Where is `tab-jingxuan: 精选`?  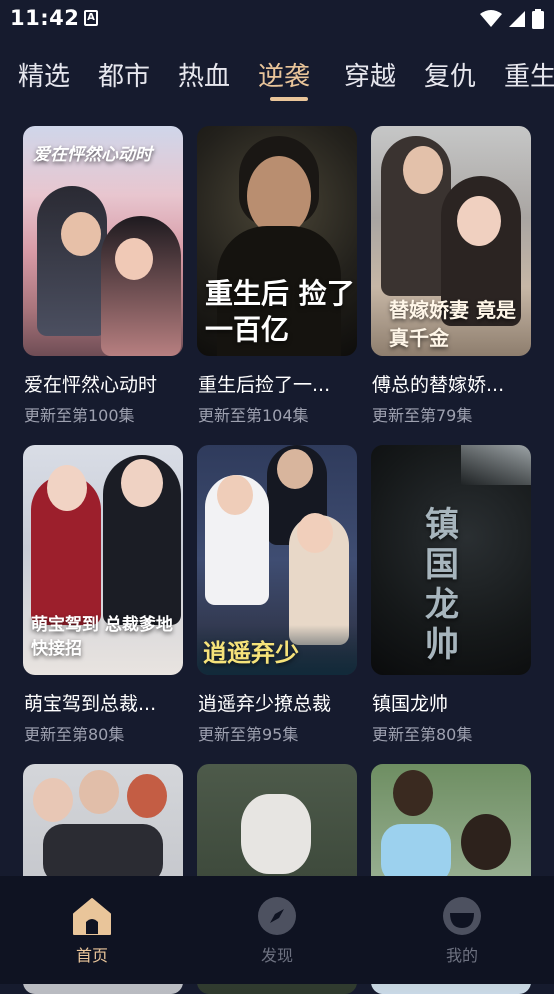
tab-jingxuan: 精选 is located at coordinates (44, 74).